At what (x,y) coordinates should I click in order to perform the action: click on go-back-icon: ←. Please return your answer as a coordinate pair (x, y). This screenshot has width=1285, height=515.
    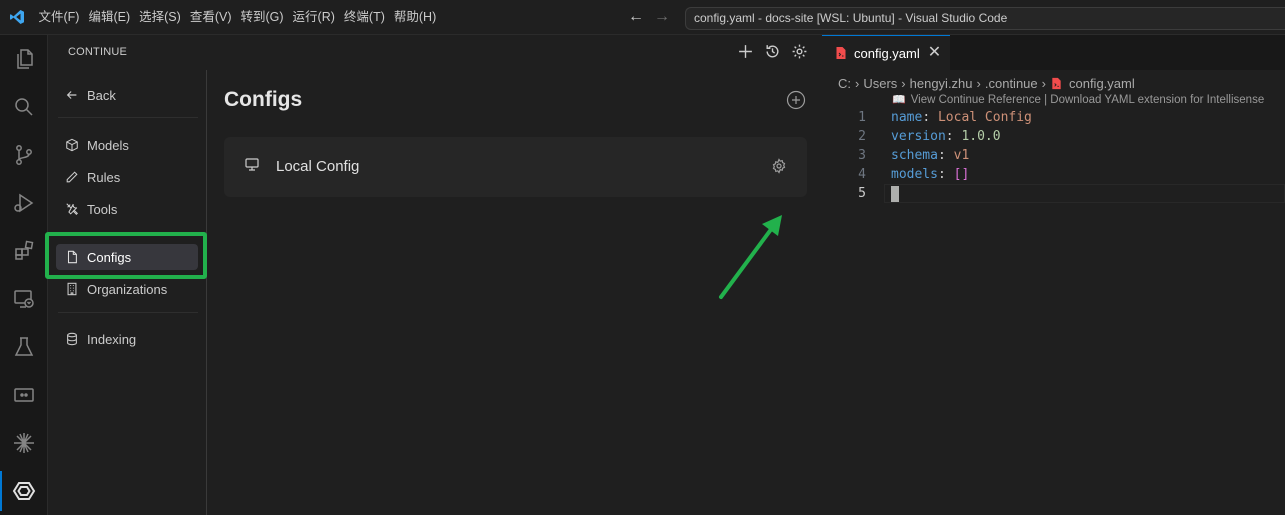
    Looking at the image, I should click on (636, 17).